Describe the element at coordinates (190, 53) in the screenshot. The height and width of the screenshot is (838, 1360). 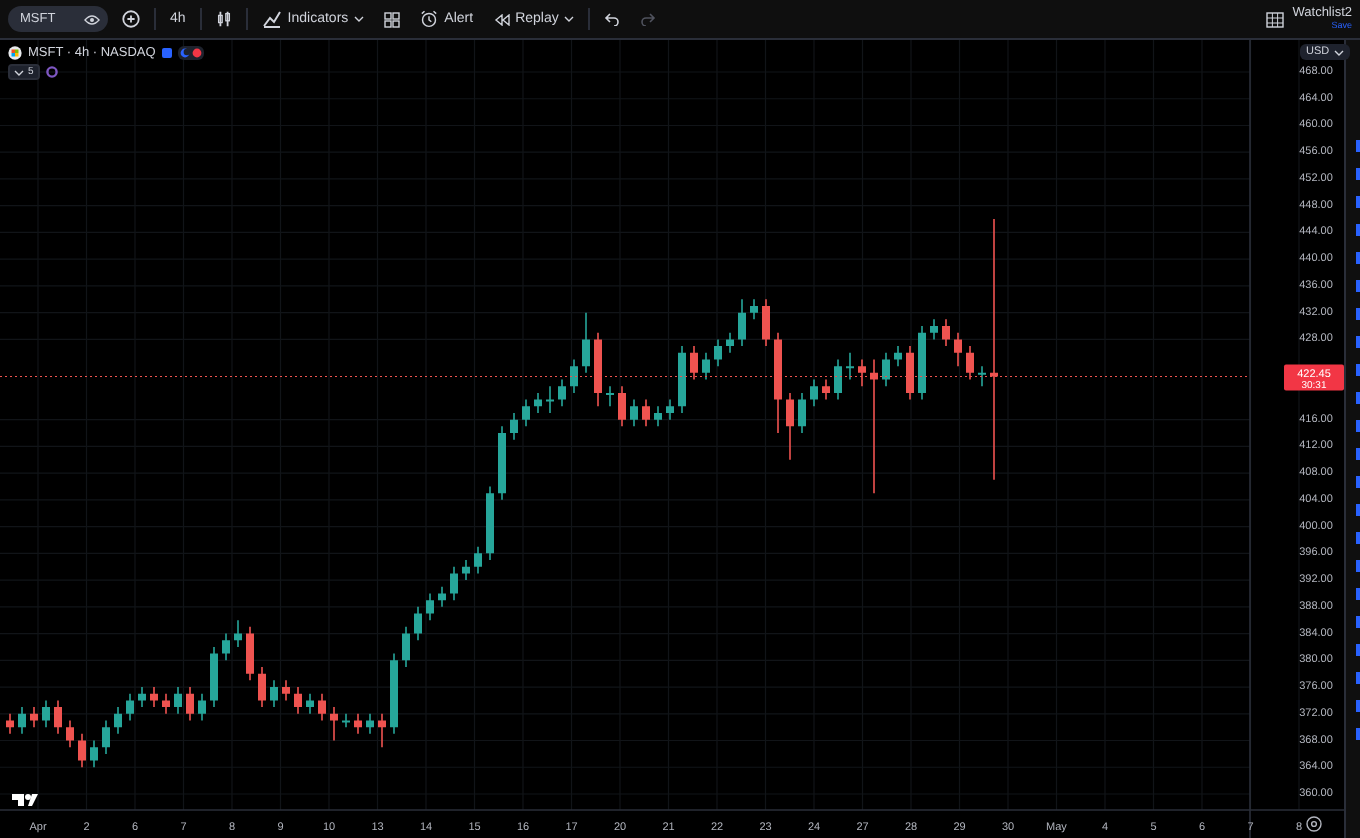
I see `market-status-icon` at that location.